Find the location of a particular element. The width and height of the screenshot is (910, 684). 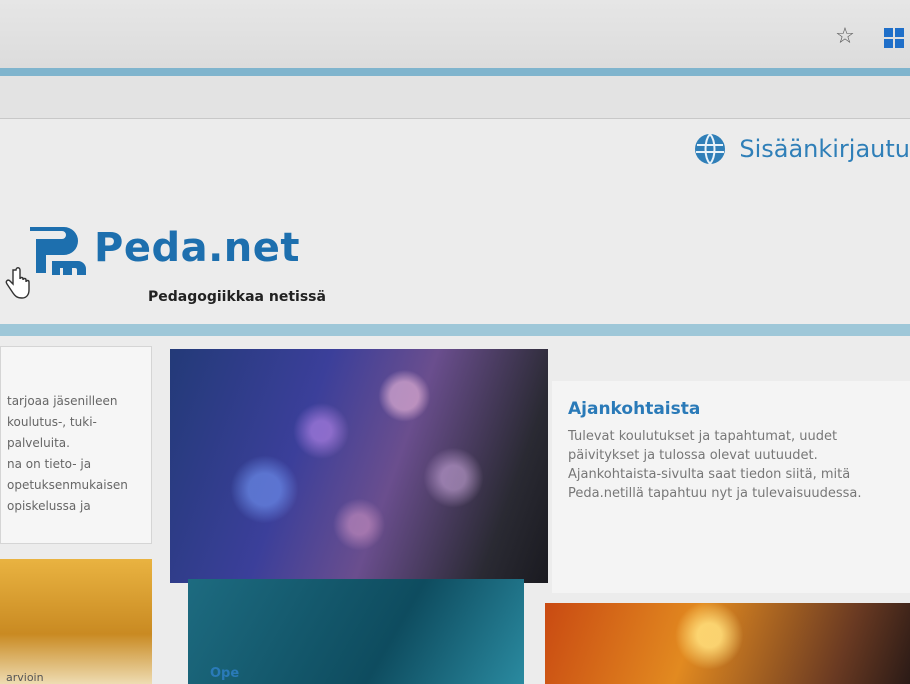

windows-icon is located at coordinates (894, 38).